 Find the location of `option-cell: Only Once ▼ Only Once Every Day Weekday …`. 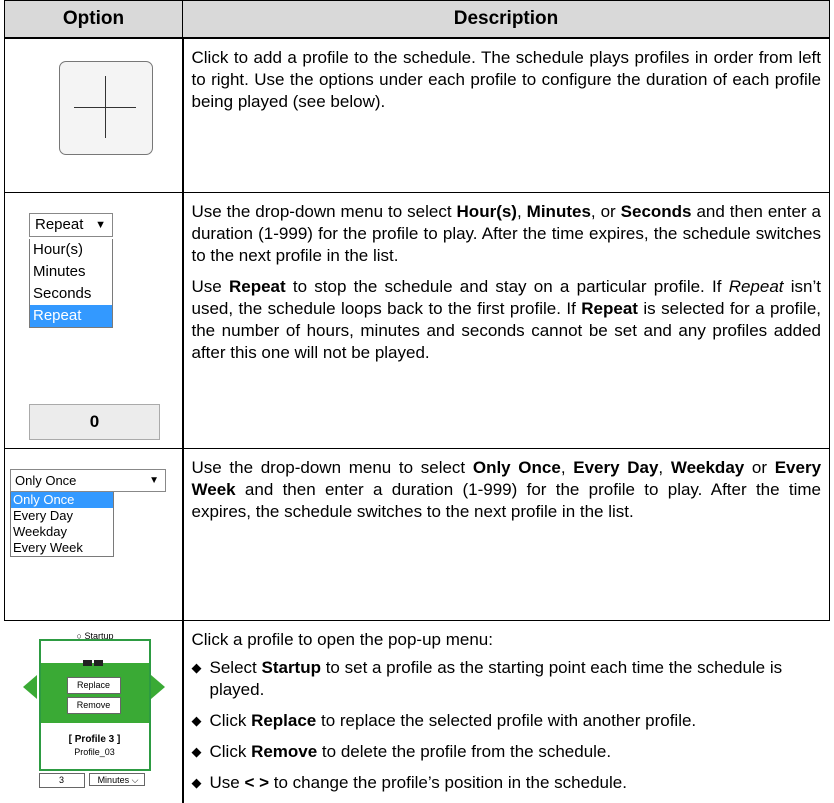

option-cell: Only Once ▼ Only Once Every Day Weekday … is located at coordinates (94, 534).